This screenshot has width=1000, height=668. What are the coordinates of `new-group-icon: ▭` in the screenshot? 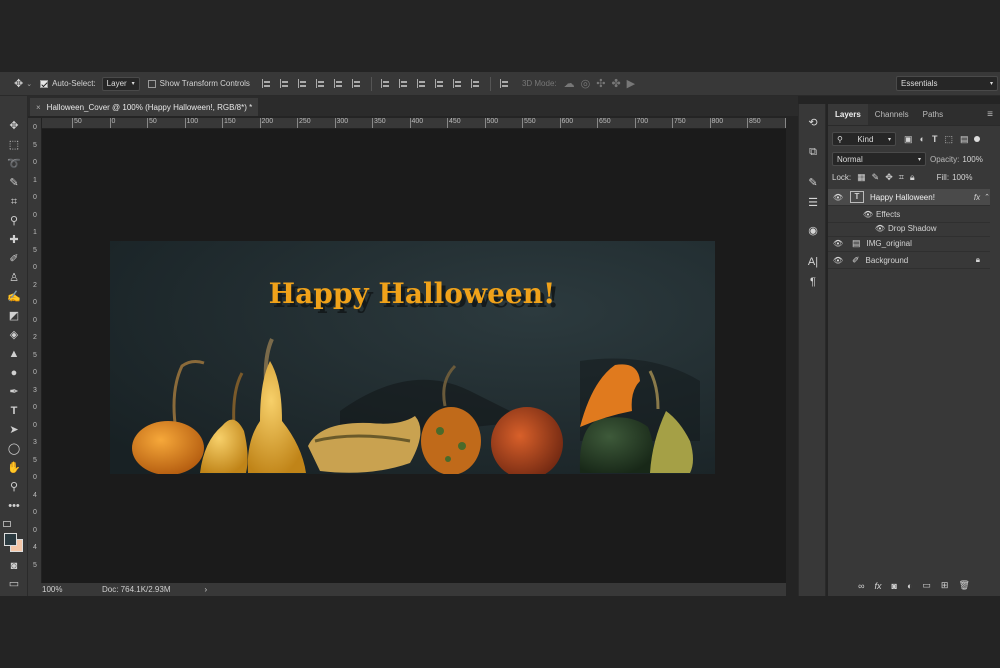 It's located at (926, 585).